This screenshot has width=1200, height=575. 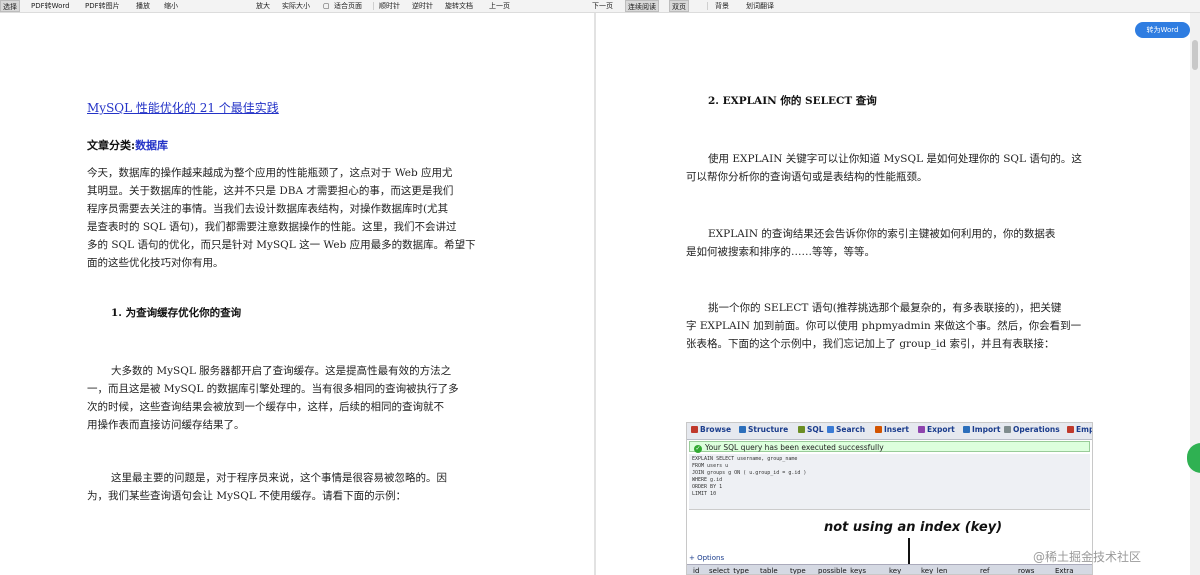 I want to click on sql-line: WHERE g.id, so click(x=707, y=480).